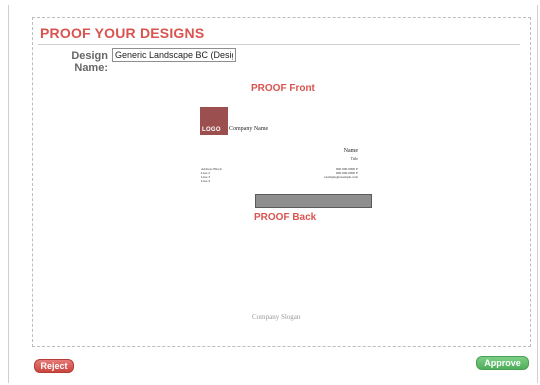 The width and height of the screenshot is (540, 385). Describe the element at coordinates (276, 317) in the screenshot. I see `company-slogan: Company Slogan` at that location.